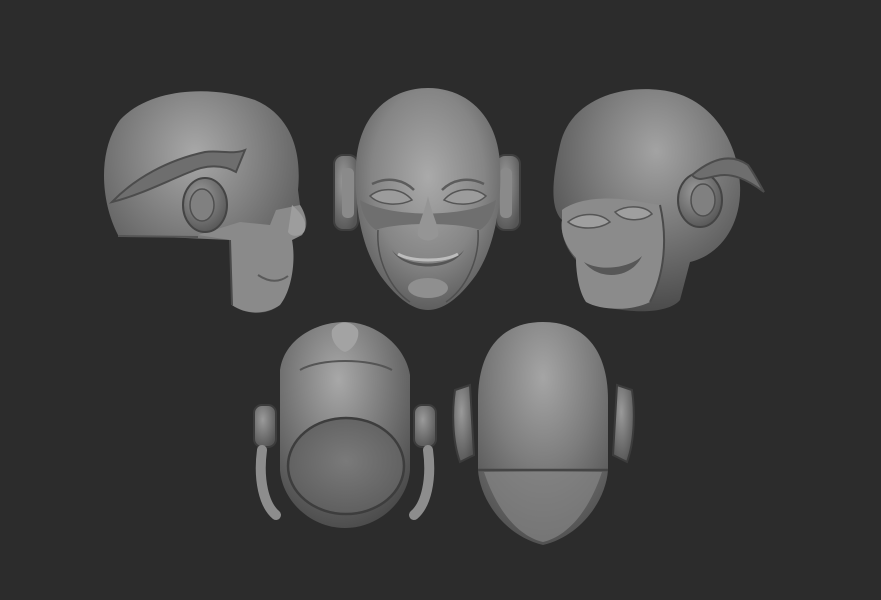 The image size is (881, 600). What do you see at coordinates (205, 202) in the screenshot?
I see `left-profile-view` at bounding box center [205, 202].